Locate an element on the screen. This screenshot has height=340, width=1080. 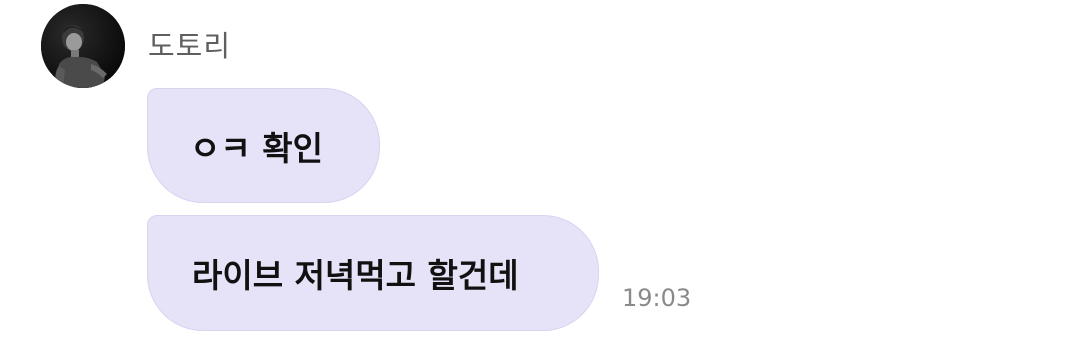
message-text: 라이브 저녁먹고 할건데 is located at coordinates (355, 275).